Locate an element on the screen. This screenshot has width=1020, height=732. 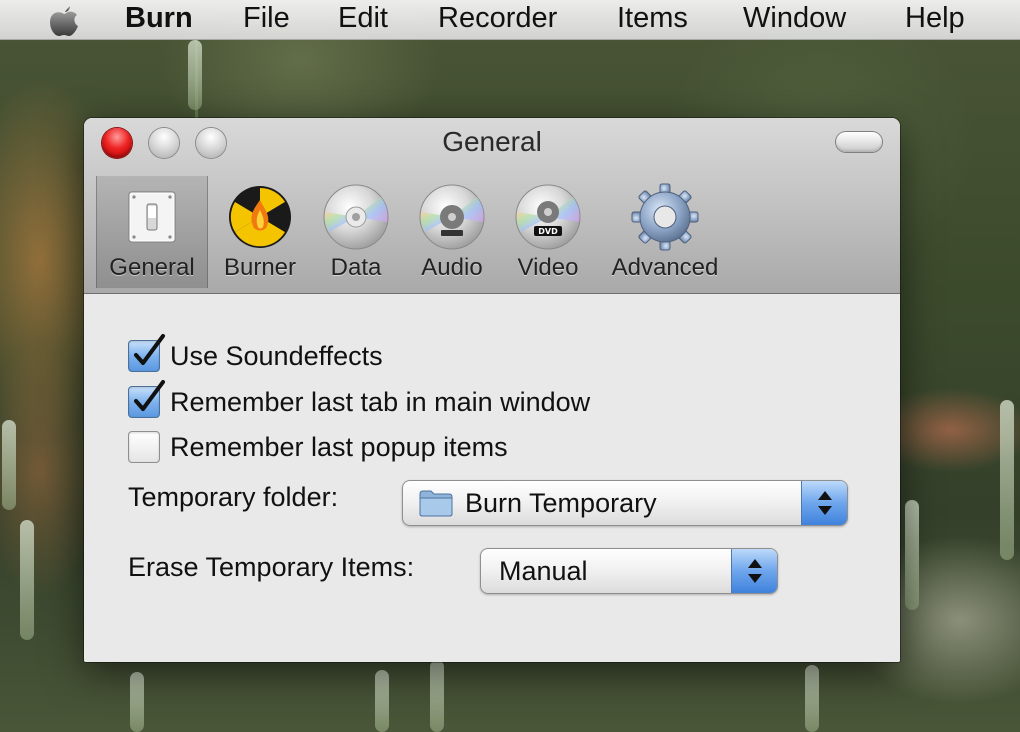
menu-file: File is located at coordinates (266, 18).